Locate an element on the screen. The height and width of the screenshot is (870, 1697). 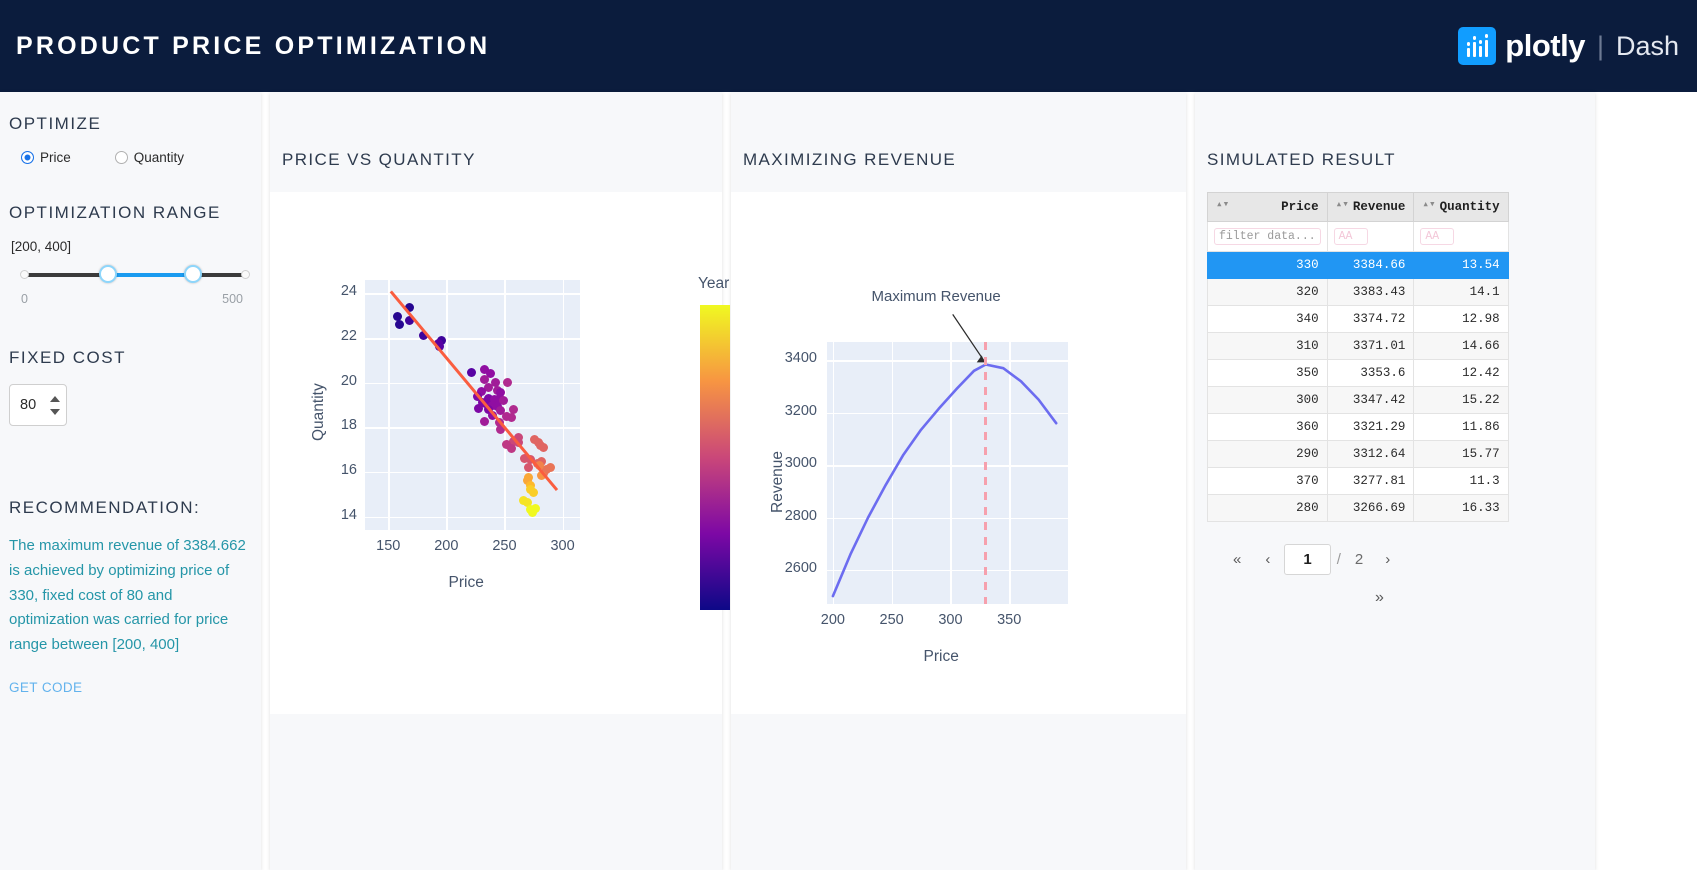
optimize-radio-group: Price Quantity is located at coordinates (130, 157).